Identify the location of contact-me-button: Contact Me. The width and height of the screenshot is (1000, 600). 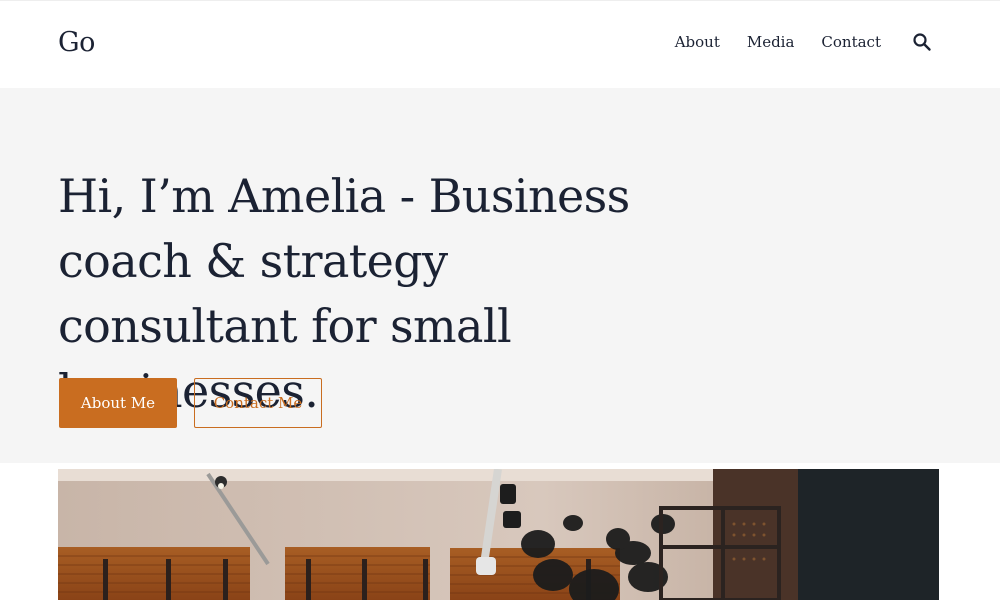
(258, 403).